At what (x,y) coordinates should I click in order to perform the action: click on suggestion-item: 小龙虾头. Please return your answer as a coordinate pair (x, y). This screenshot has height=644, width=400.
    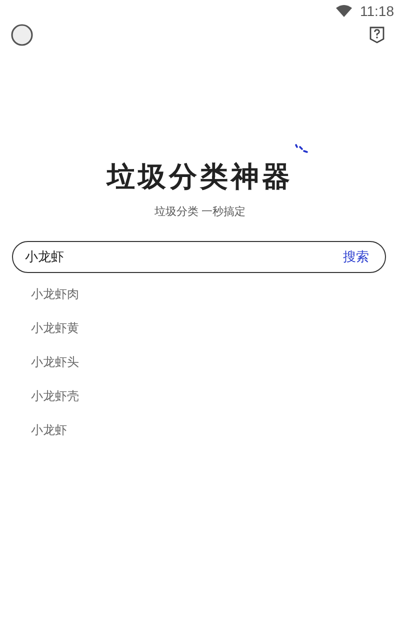
    Looking at the image, I should click on (55, 362).